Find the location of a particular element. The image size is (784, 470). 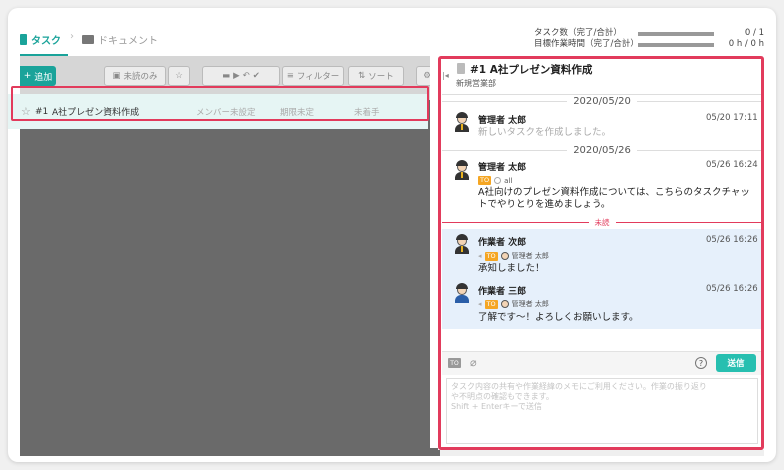

task-count-bar is located at coordinates (676, 33).